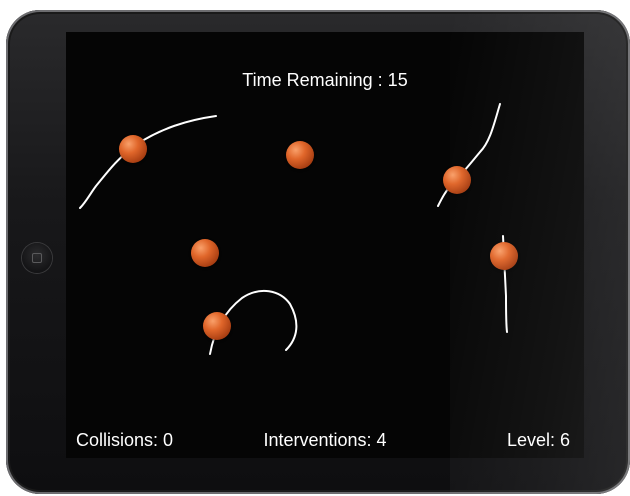 The image size is (630, 496). I want to click on home-button, so click(37, 258).